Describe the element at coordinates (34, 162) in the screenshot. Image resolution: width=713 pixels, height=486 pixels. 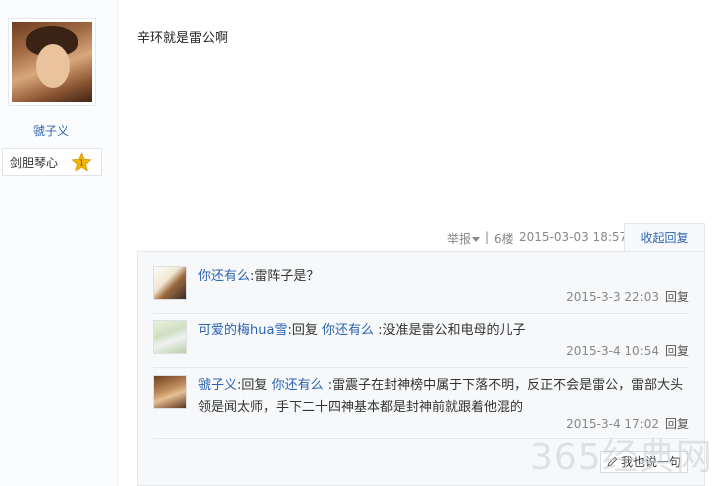
I see `level-name: 剑胆琴心` at that location.